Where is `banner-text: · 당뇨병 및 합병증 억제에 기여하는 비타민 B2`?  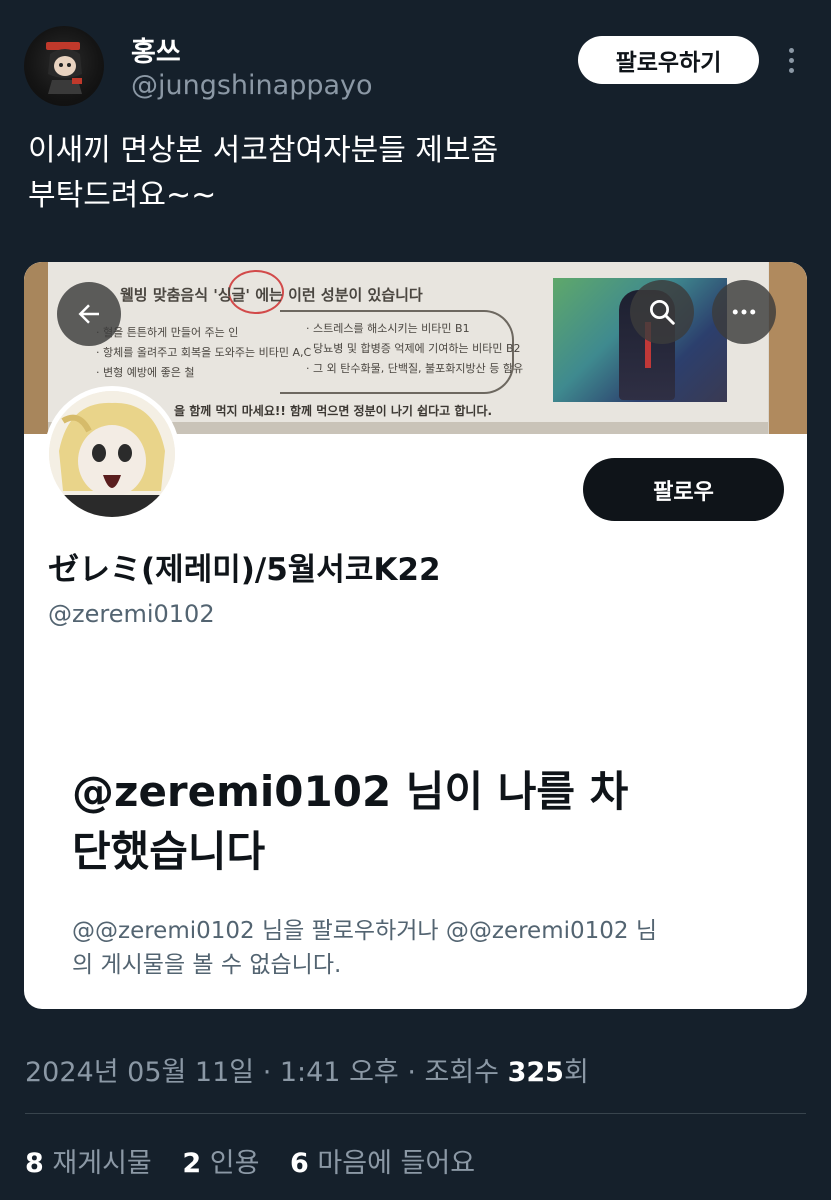 banner-text: · 당뇨병 및 합병증 억제에 기여하는 비타민 B2 is located at coordinates (413, 348).